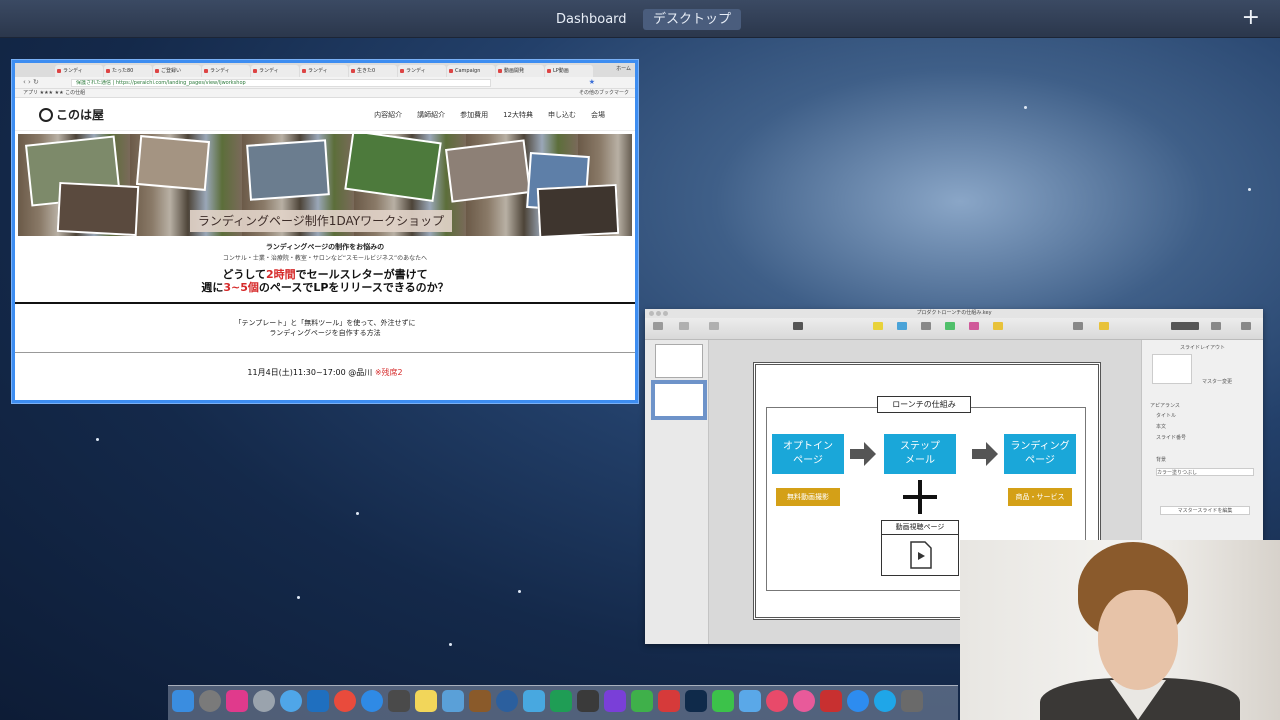 The image size is (1280, 720). What do you see at coordinates (31, 82) in the screenshot?
I see `nav-arrows-icon: ‹ › ↻` at bounding box center [31, 82].